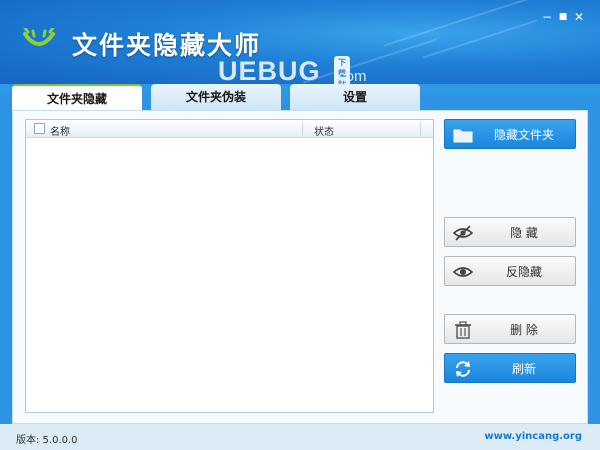 The height and width of the screenshot is (450, 600). What do you see at coordinates (60, 130) in the screenshot?
I see `column-header-name: 名称` at bounding box center [60, 130].